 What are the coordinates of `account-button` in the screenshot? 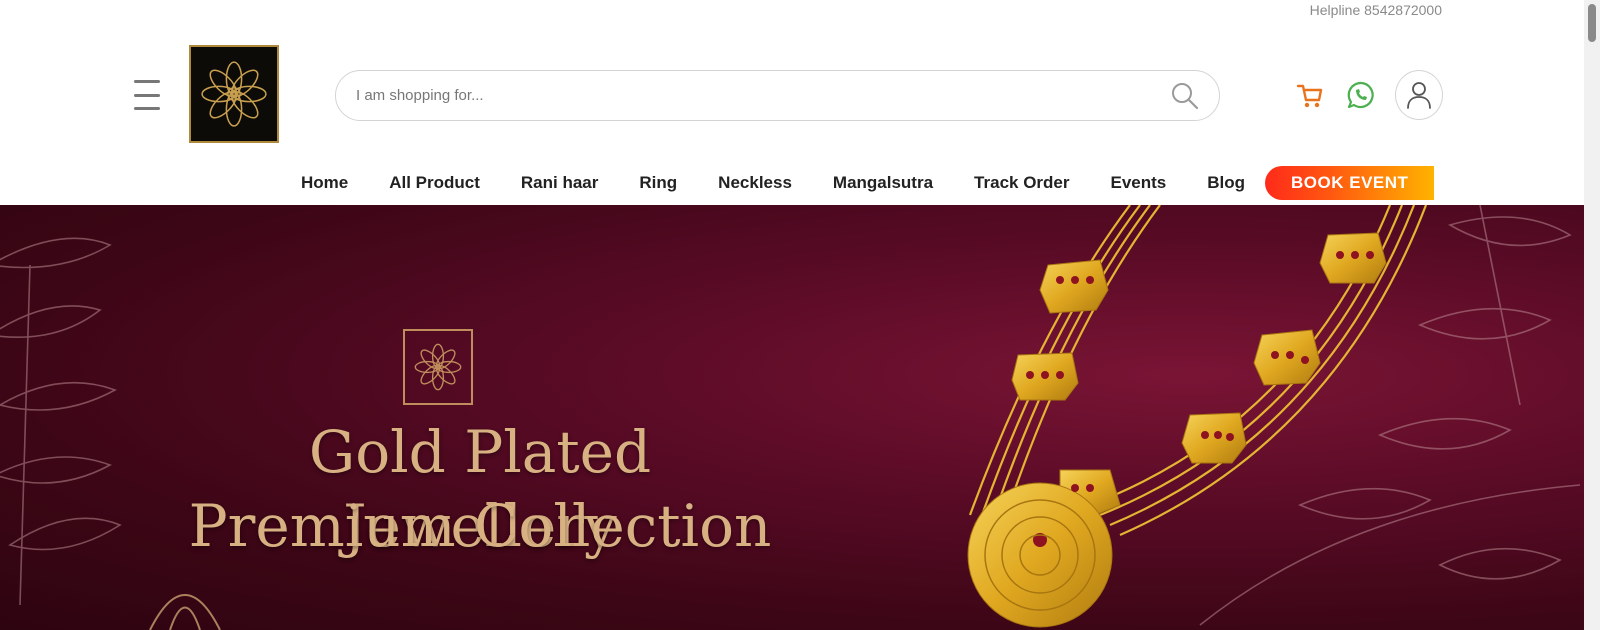 It's located at (1419, 95).